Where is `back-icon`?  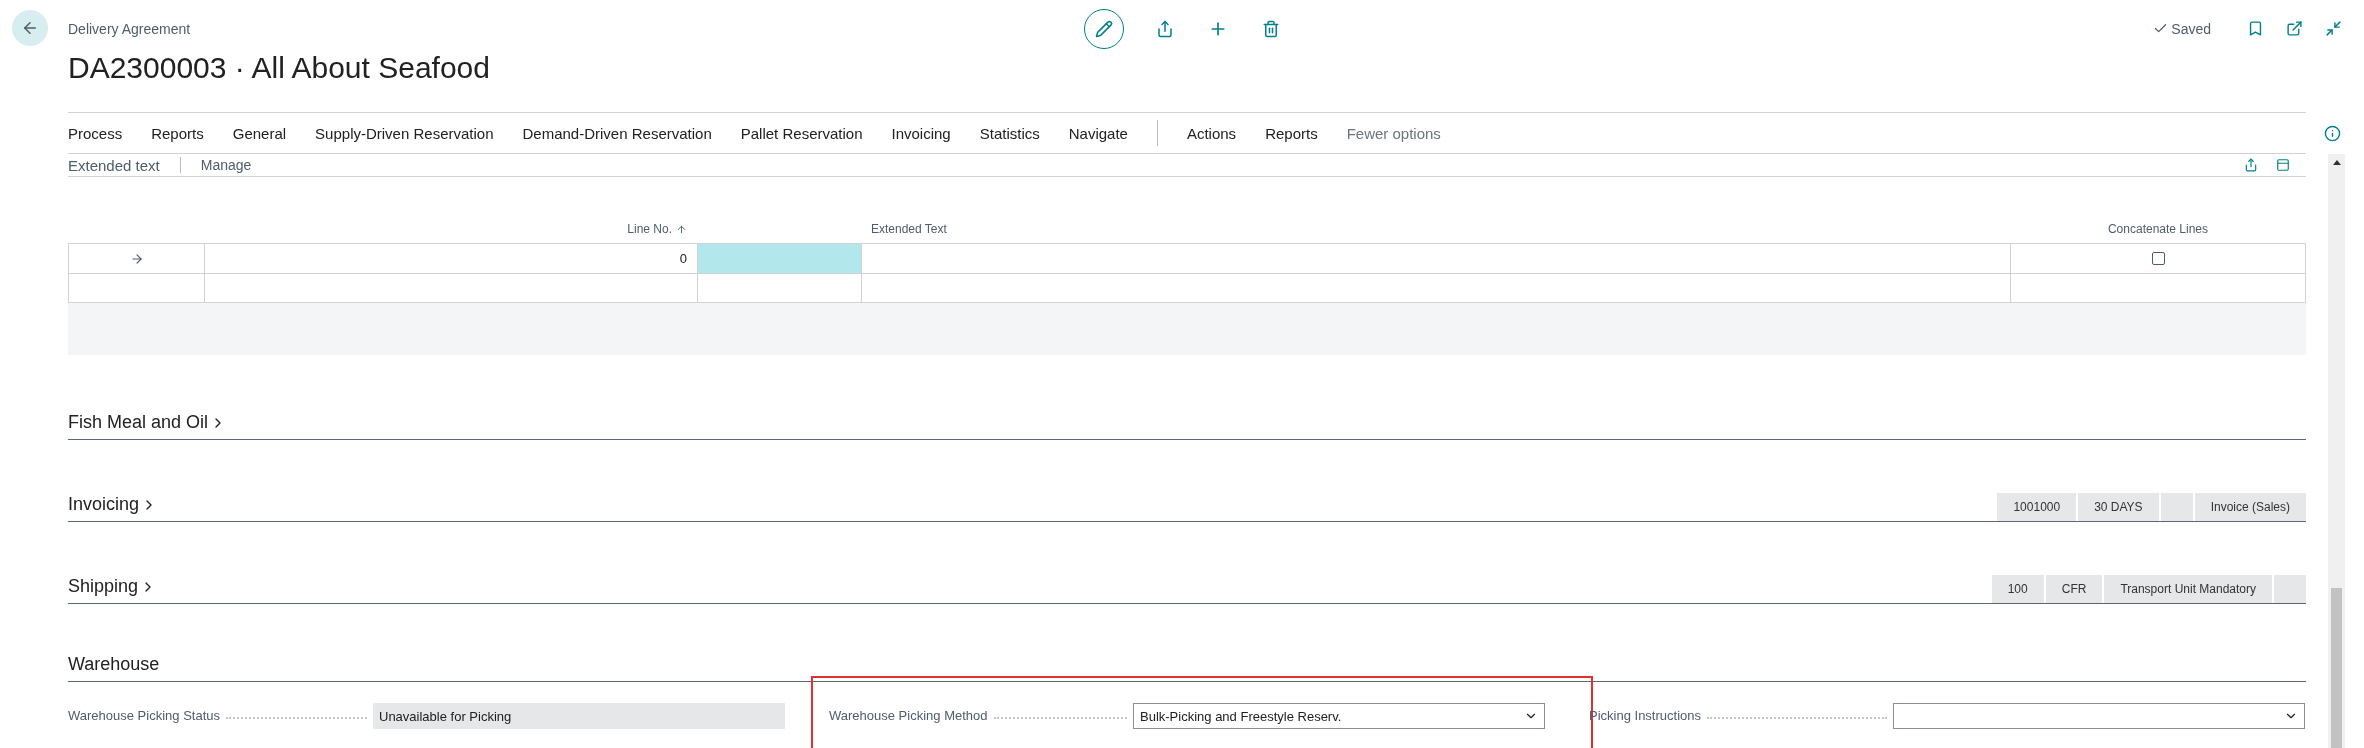
back-icon is located at coordinates (30, 28).